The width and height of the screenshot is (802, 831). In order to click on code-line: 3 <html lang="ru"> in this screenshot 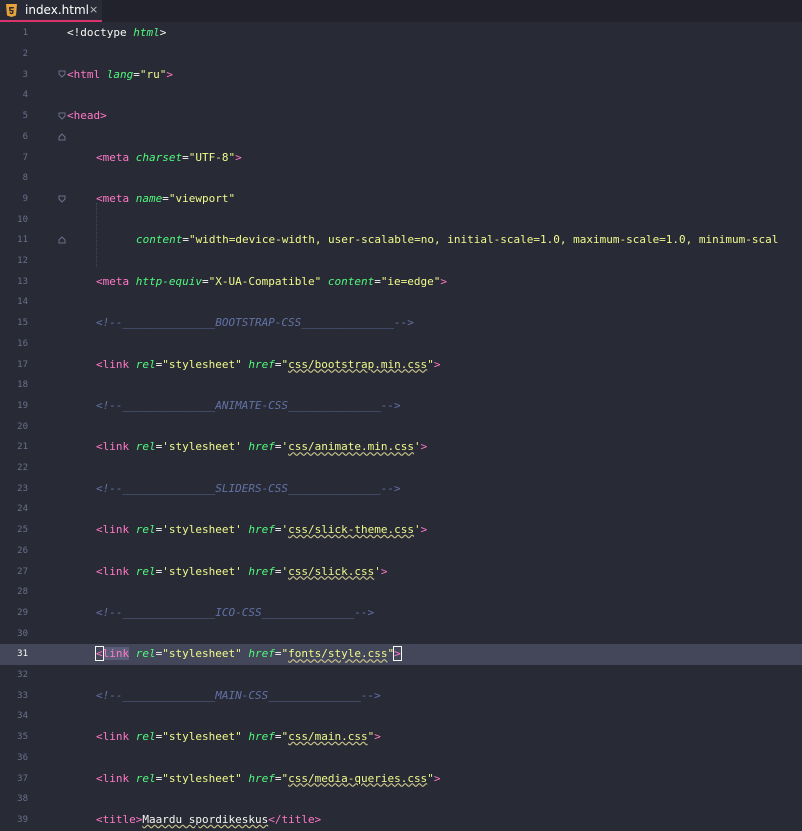, I will do `click(401, 74)`.